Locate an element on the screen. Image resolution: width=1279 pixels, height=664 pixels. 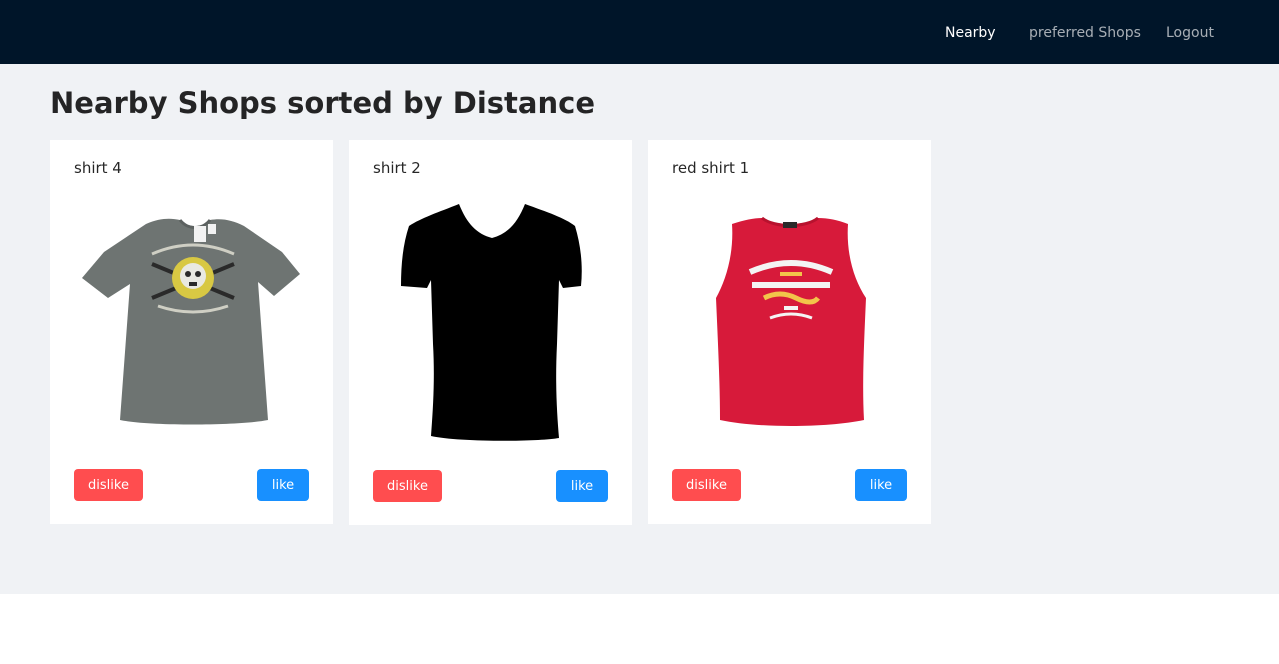
red-tanktop-image is located at coordinates (791, 320).